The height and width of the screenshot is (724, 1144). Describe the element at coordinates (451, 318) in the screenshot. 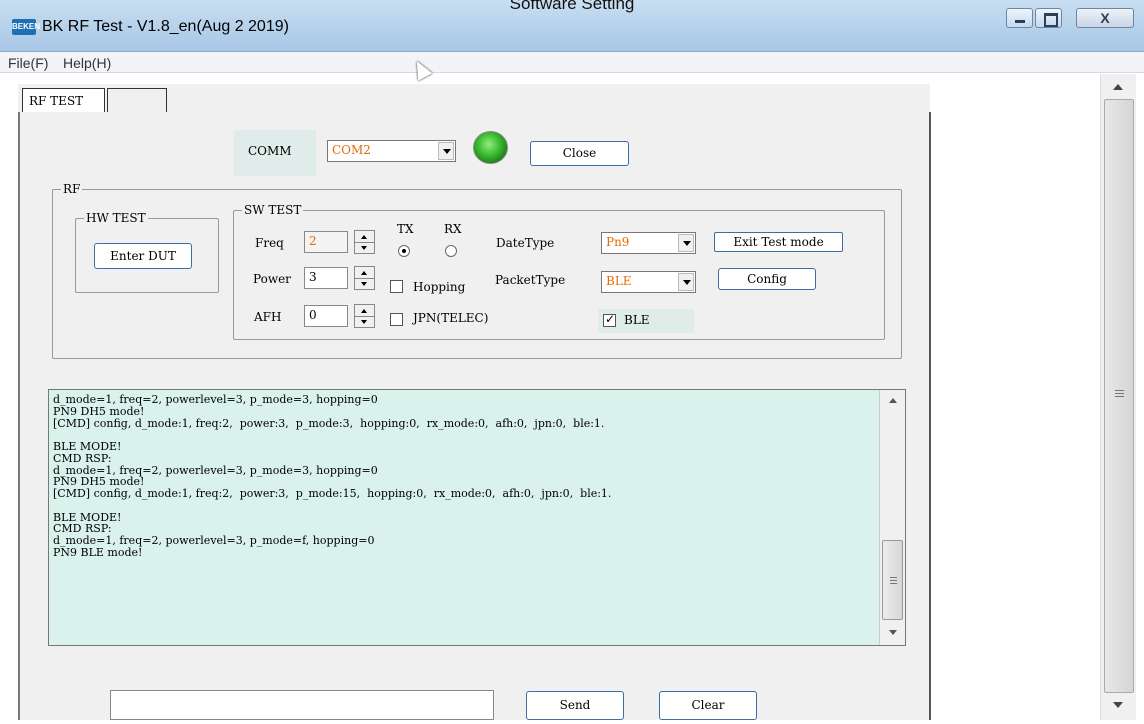

I see `jpn-label: JPN(TELEC)` at that location.